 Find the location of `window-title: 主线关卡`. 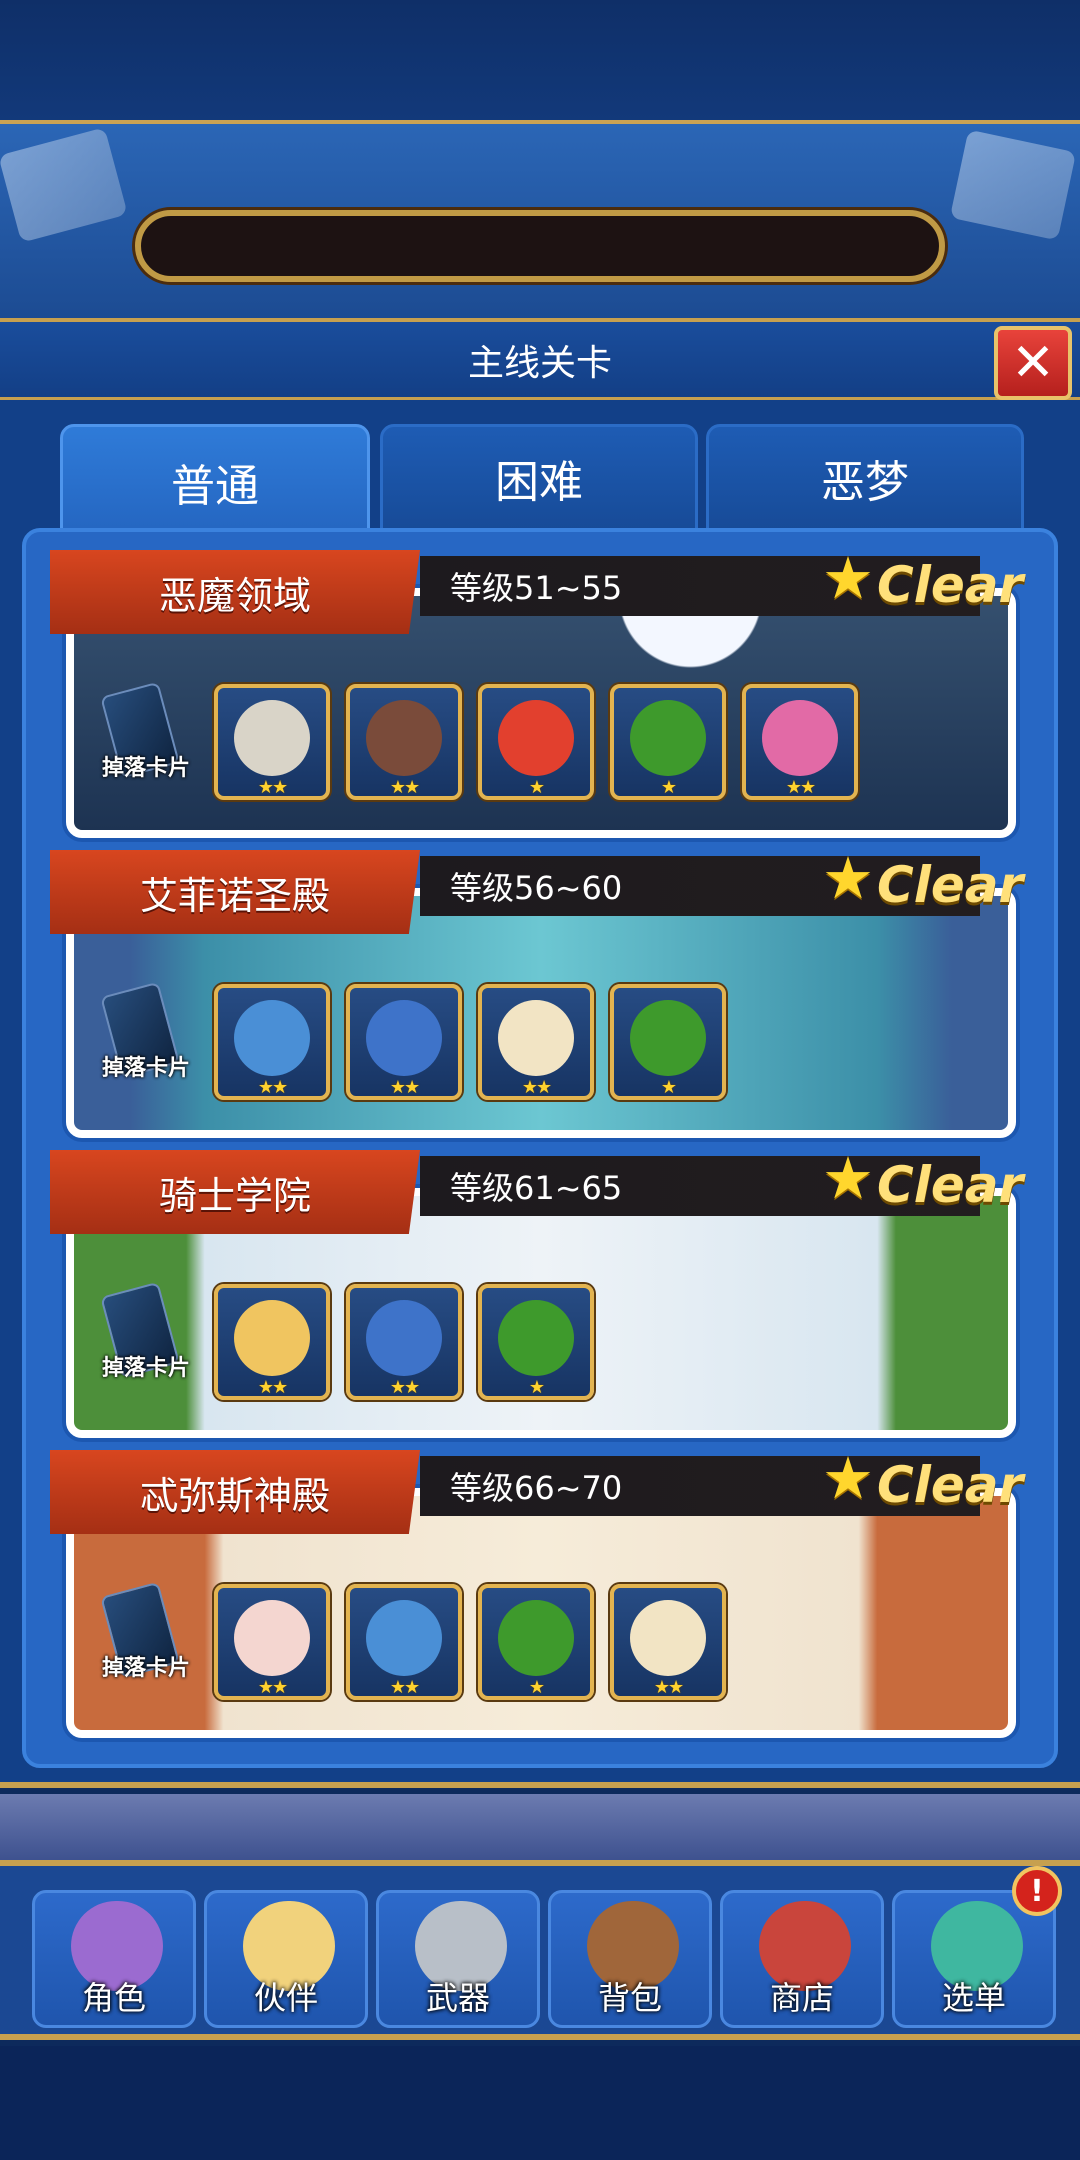

window-title: 主线关卡 is located at coordinates (539, 363).